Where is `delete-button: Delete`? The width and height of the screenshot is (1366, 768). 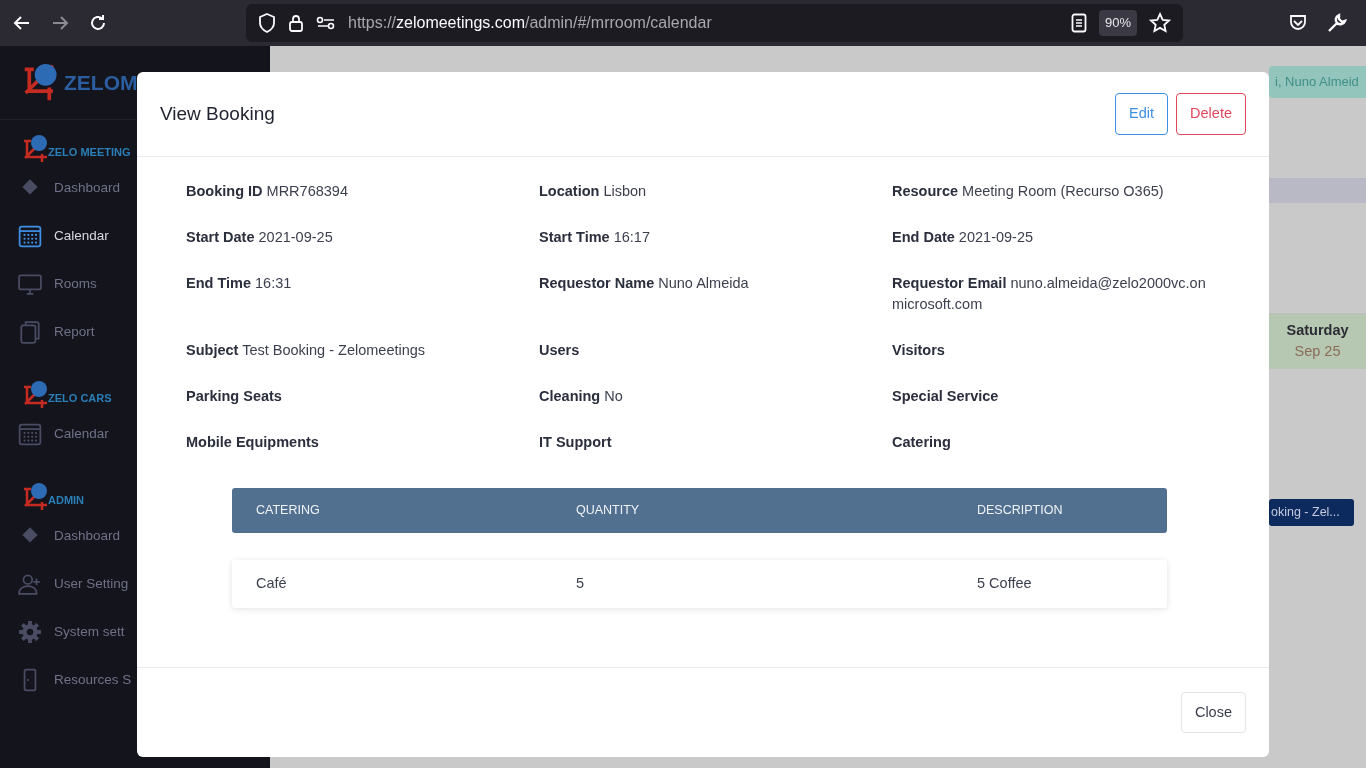 delete-button: Delete is located at coordinates (1211, 114).